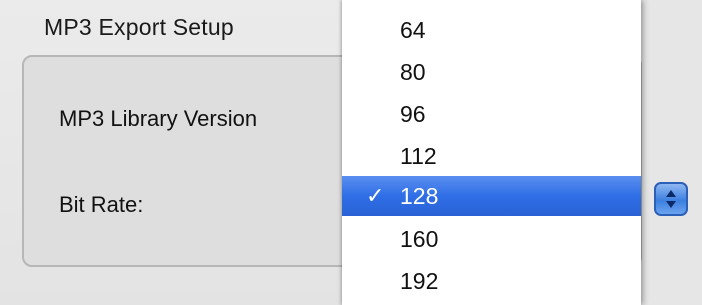 The width and height of the screenshot is (702, 305). I want to click on bit-rate-label: Bit Rate:, so click(101, 204).